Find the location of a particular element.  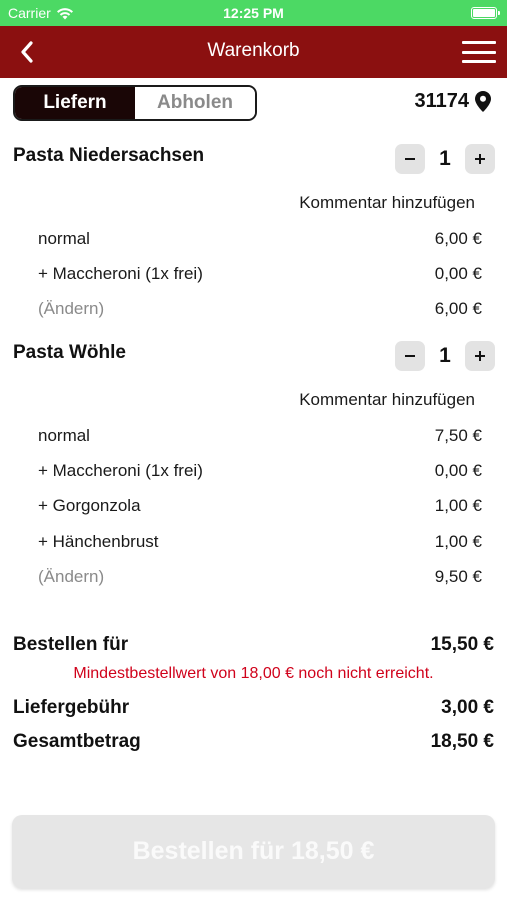

postcode-selector: 31174 is located at coordinates (452, 101).